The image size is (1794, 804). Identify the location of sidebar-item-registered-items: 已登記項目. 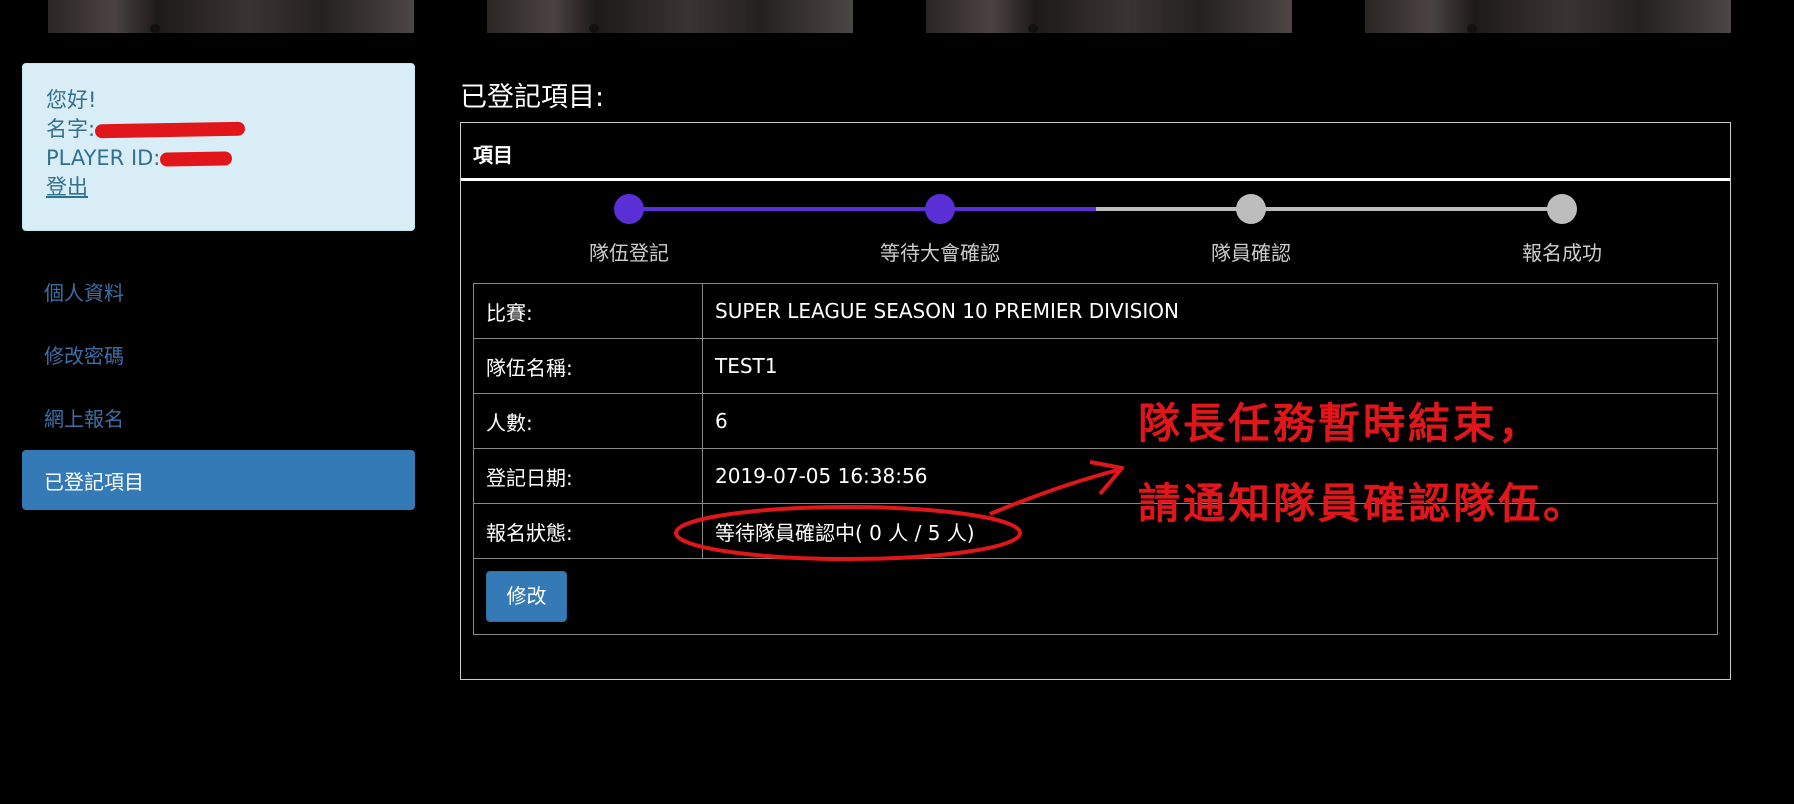
(218, 480).